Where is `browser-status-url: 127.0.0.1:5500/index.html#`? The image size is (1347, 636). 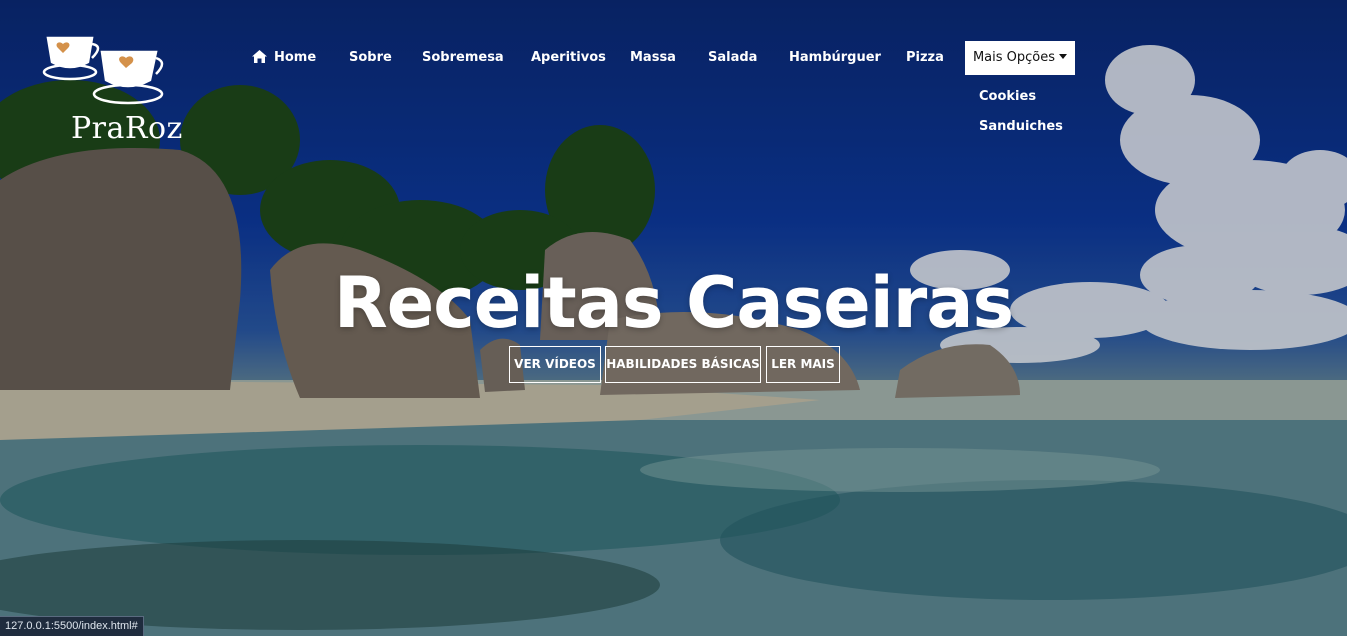 browser-status-url: 127.0.0.1:5500/index.html# is located at coordinates (72, 626).